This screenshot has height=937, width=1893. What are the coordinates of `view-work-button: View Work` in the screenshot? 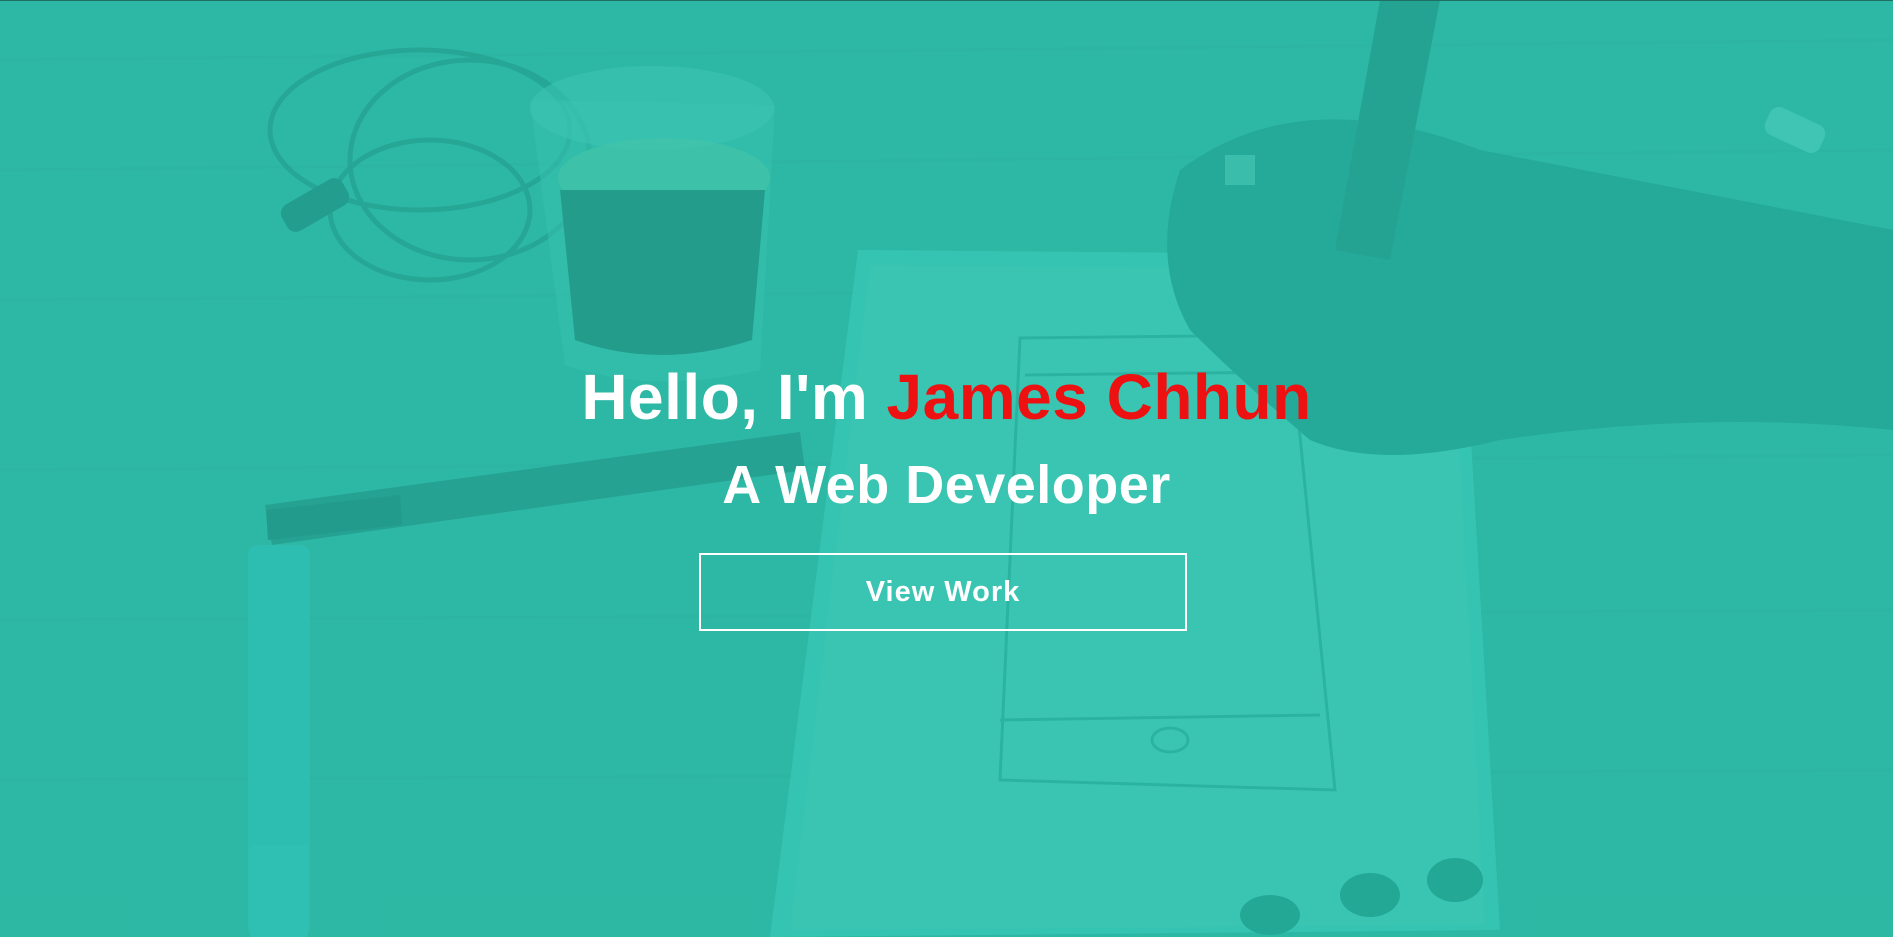 It's located at (943, 592).